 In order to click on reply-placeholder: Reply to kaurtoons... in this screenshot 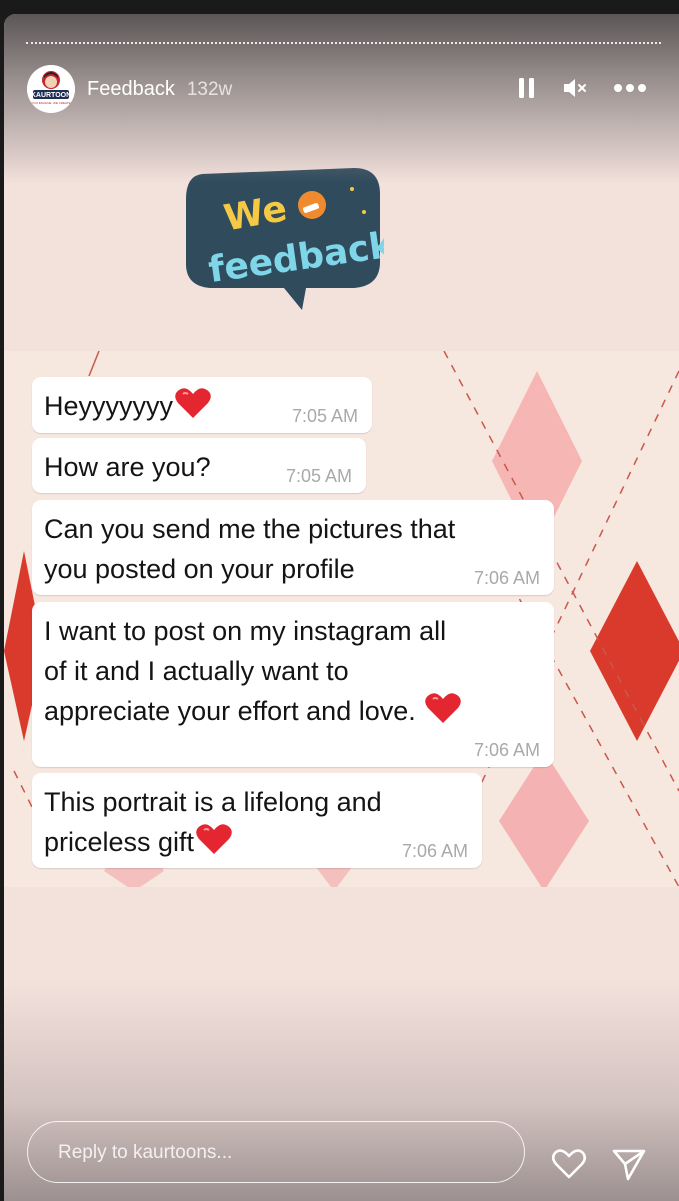, I will do `click(145, 1152)`.